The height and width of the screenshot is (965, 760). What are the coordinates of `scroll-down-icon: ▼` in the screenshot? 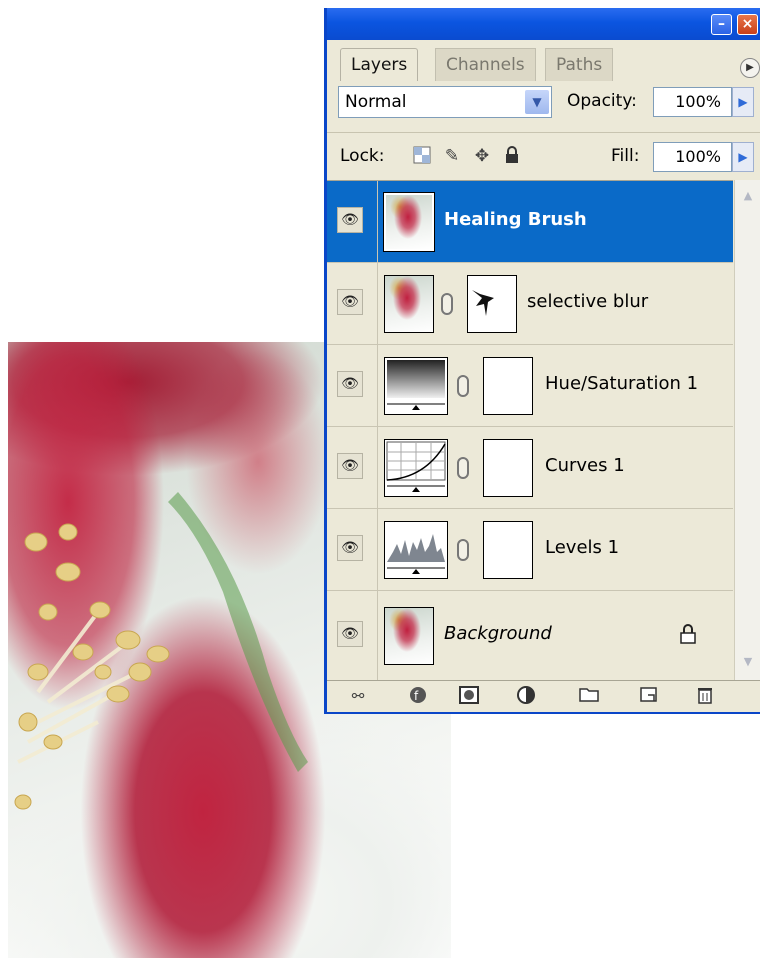 It's located at (748, 662).